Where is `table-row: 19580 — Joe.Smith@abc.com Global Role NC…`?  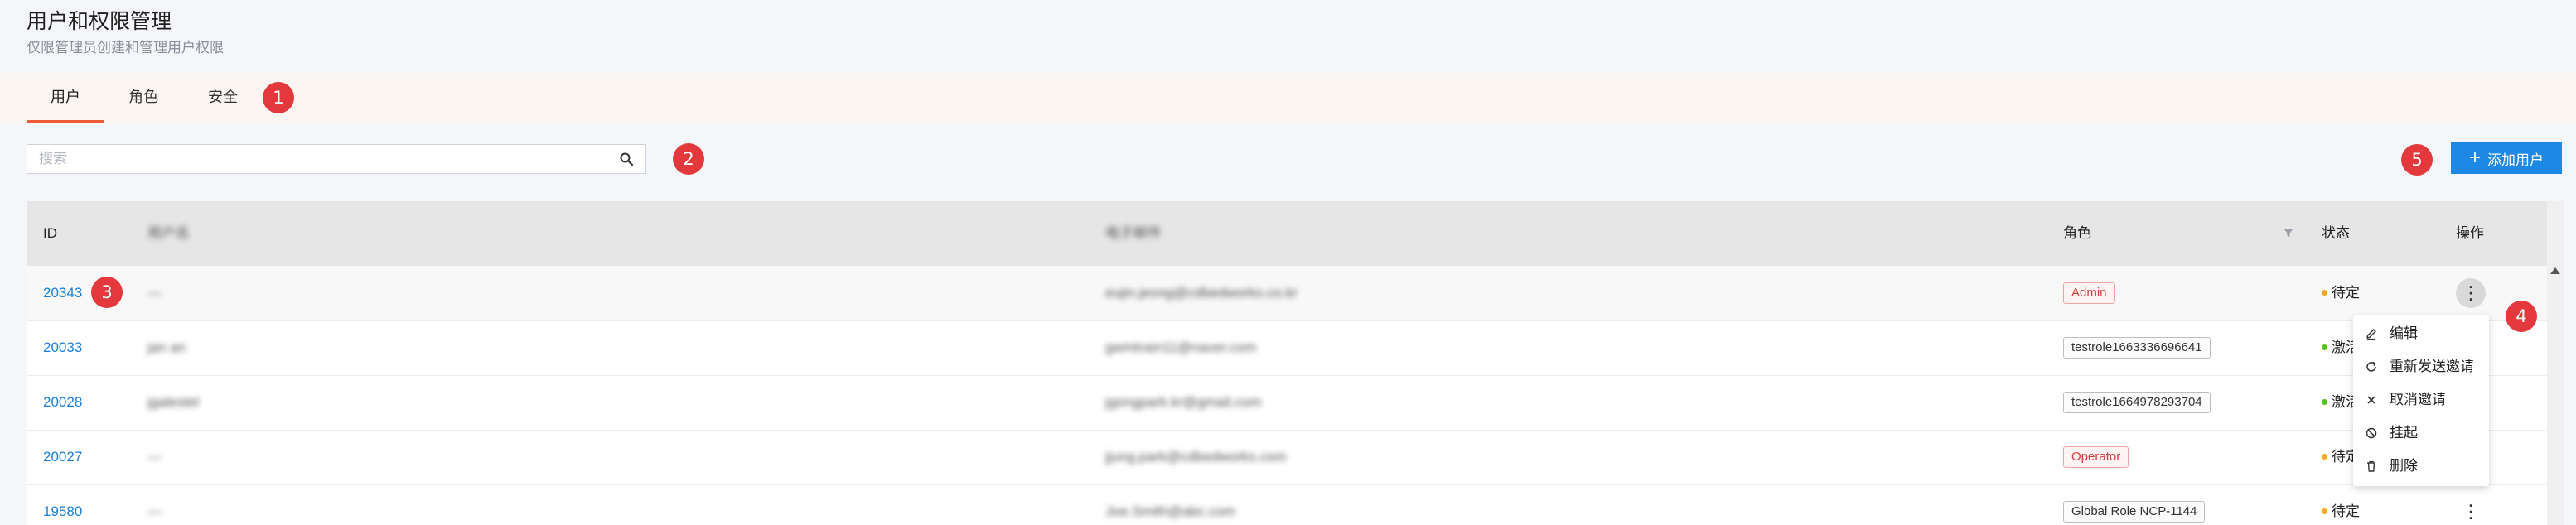
table-row: 19580 — Joe.Smith@abc.com Global Role NC… is located at coordinates (1287, 504).